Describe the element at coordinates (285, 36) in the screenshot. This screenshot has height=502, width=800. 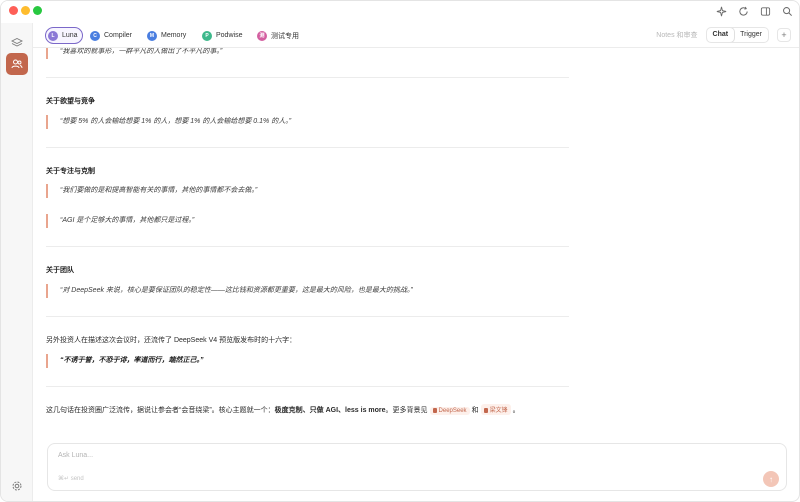
I see `tab-label: 测试专用` at that location.